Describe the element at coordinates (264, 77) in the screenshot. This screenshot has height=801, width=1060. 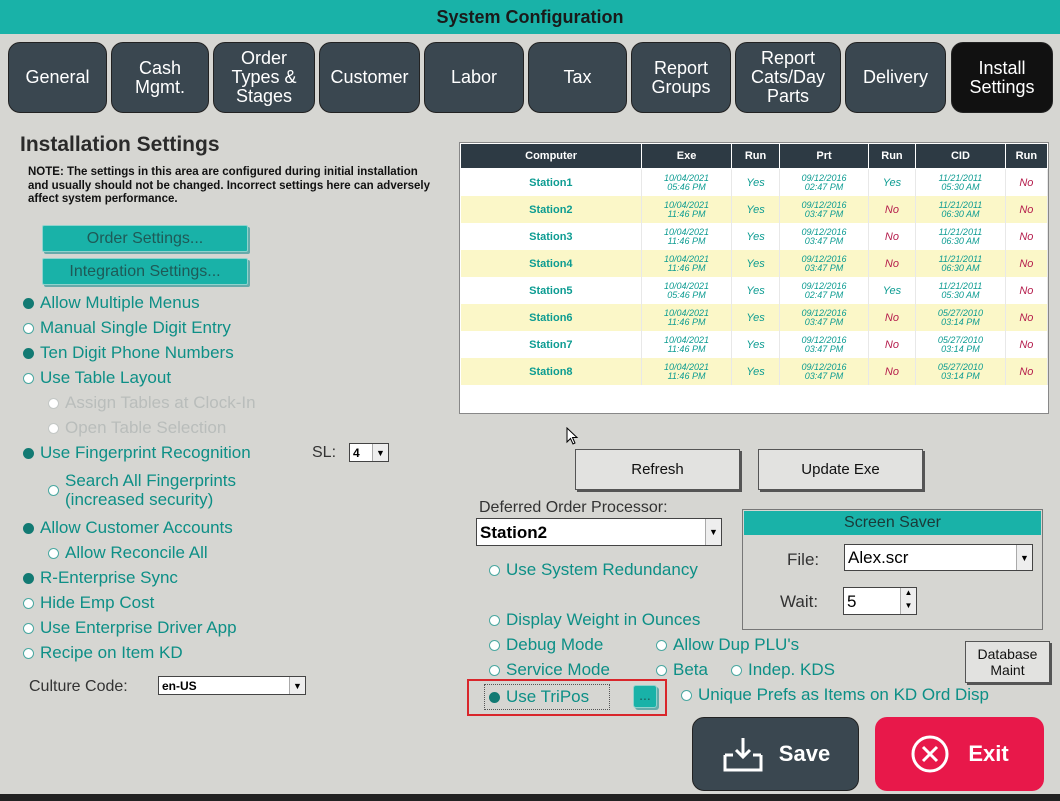
I see `tab-order-types-stages: Order Types & Stages` at that location.